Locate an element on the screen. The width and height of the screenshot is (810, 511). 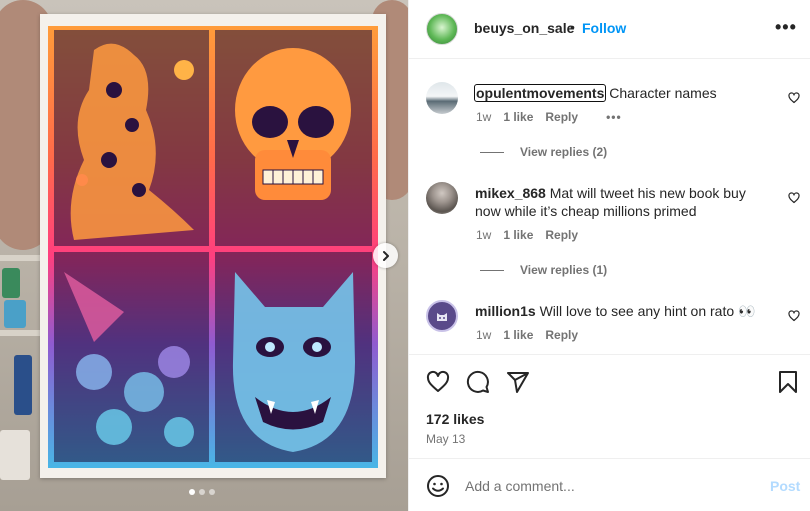
carousel-indicator is located at coordinates (202, 492).